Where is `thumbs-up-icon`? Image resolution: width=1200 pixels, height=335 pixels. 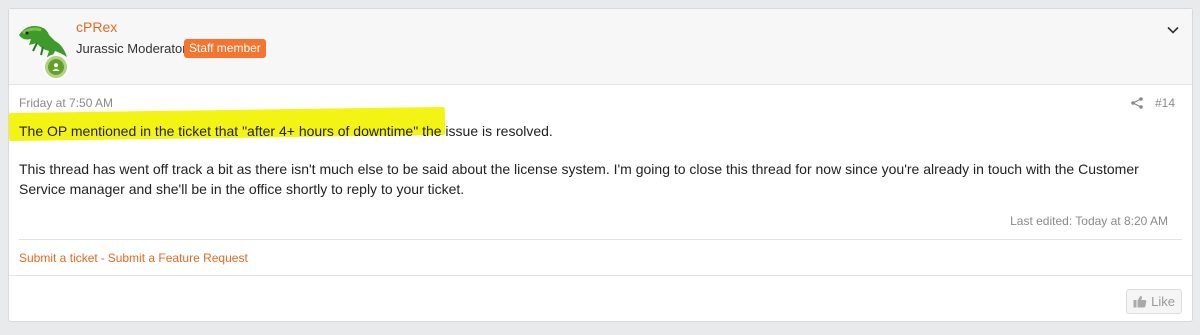
thumbs-up-icon is located at coordinates (1140, 301).